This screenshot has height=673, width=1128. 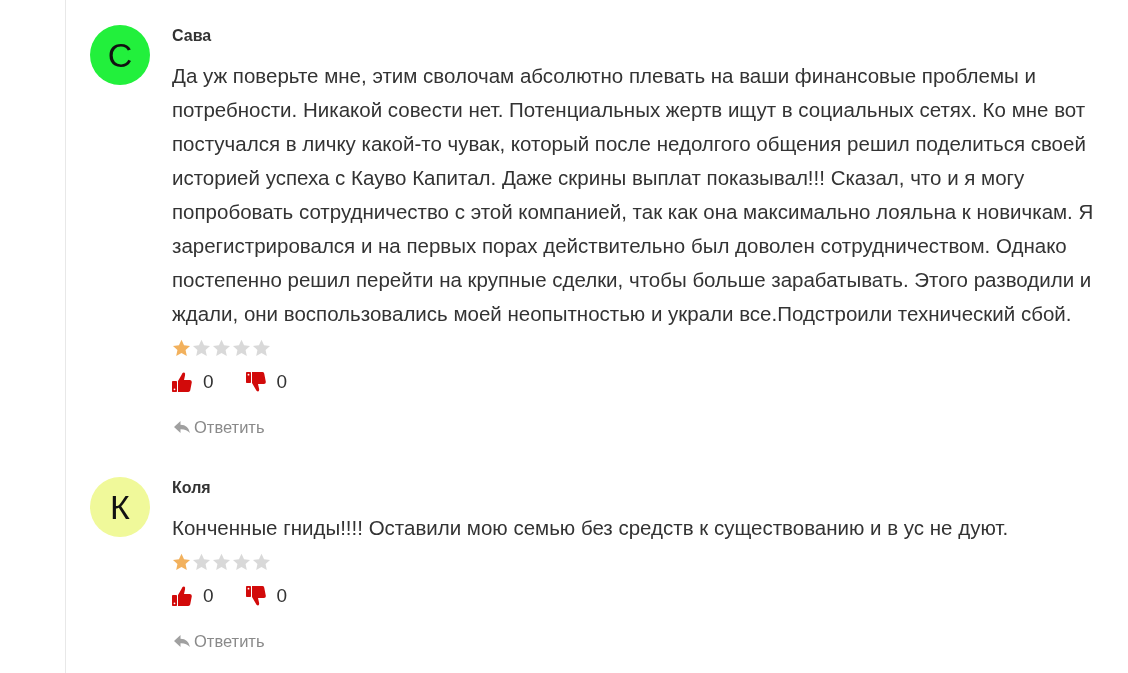 I want to click on author-name: Коля, so click(x=191, y=488).